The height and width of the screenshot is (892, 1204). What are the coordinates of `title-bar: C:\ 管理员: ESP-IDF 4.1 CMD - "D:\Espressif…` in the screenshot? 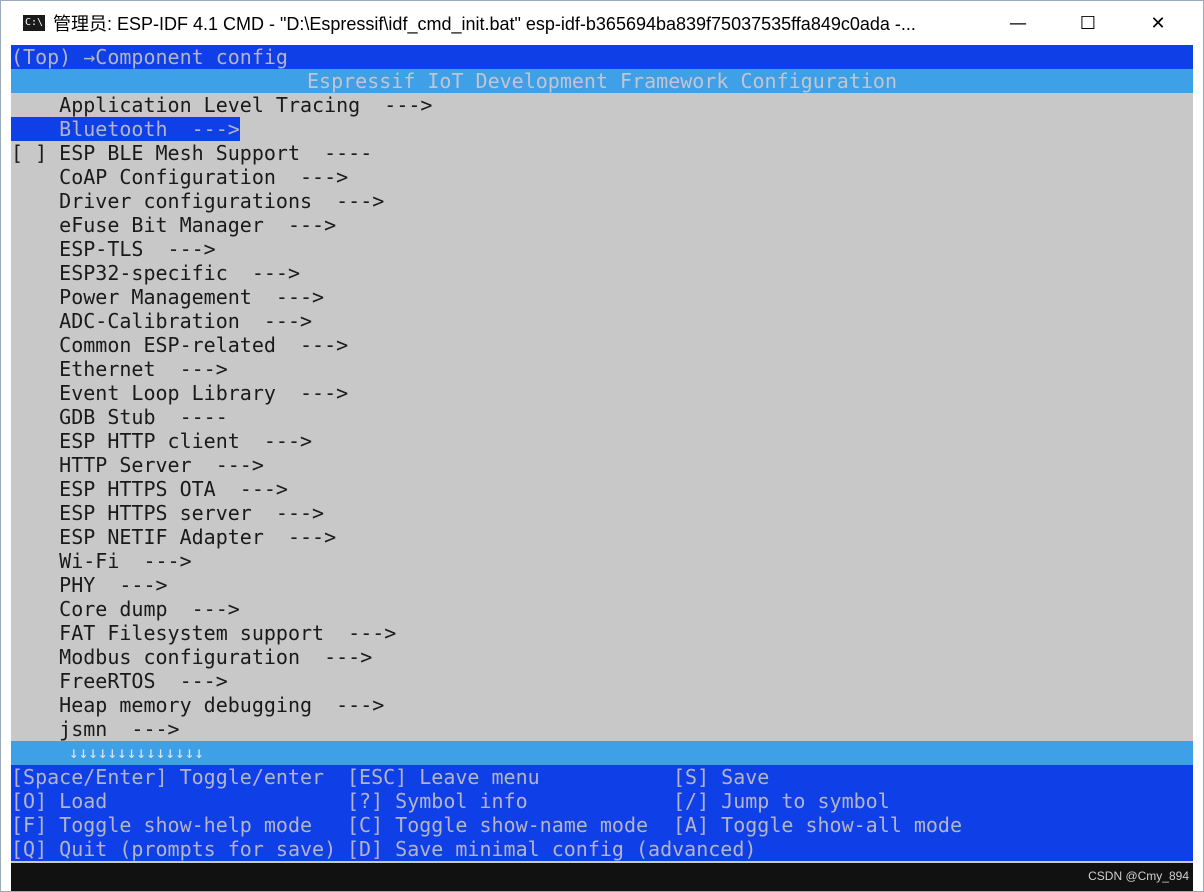 It's located at (602, 23).